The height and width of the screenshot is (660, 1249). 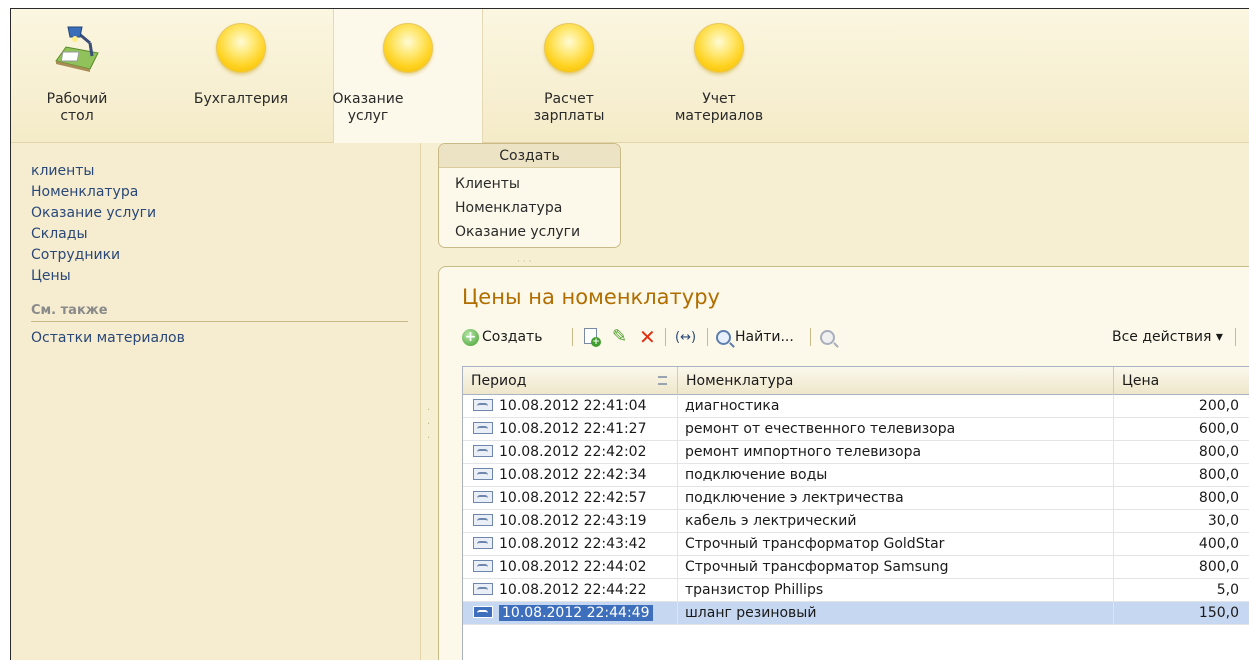 I want to click on period-cell: 10.08.2012 22:44:22, so click(x=570, y=590).